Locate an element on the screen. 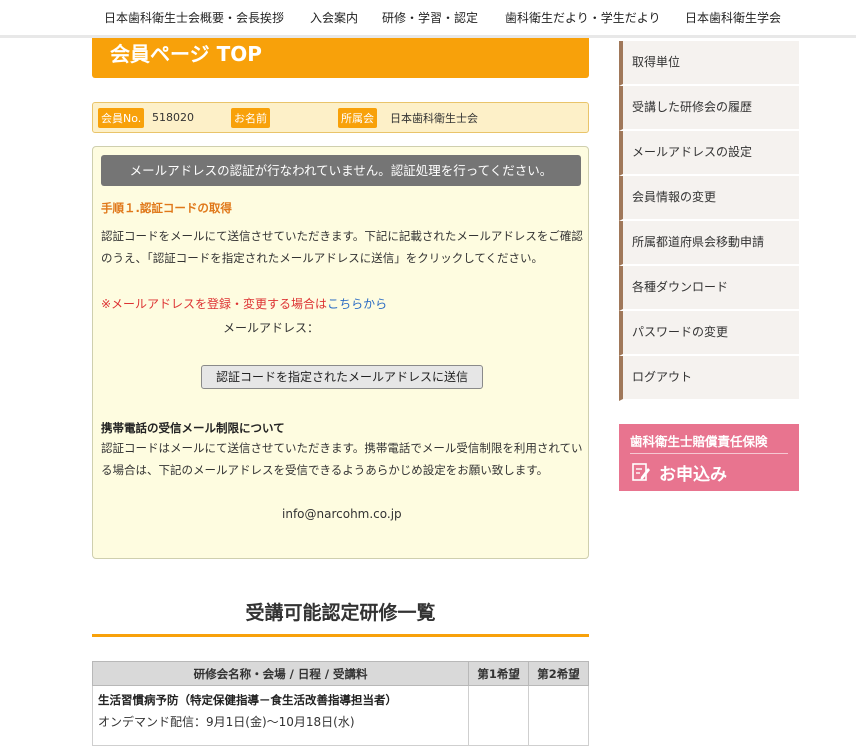 This screenshot has height=746, width=856. nav-training: 研修・学習・認定 is located at coordinates (430, 18).